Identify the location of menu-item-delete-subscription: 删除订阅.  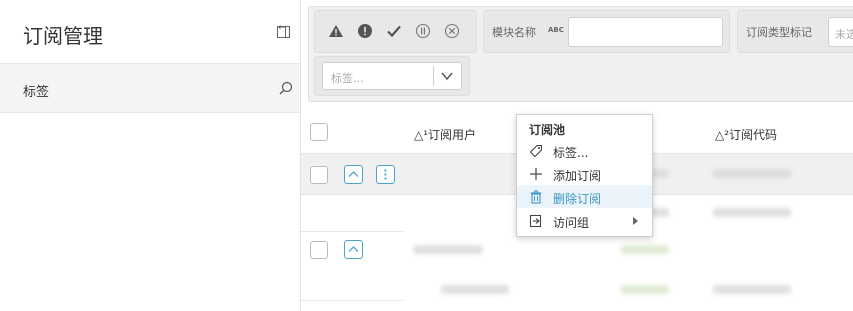
(584, 196).